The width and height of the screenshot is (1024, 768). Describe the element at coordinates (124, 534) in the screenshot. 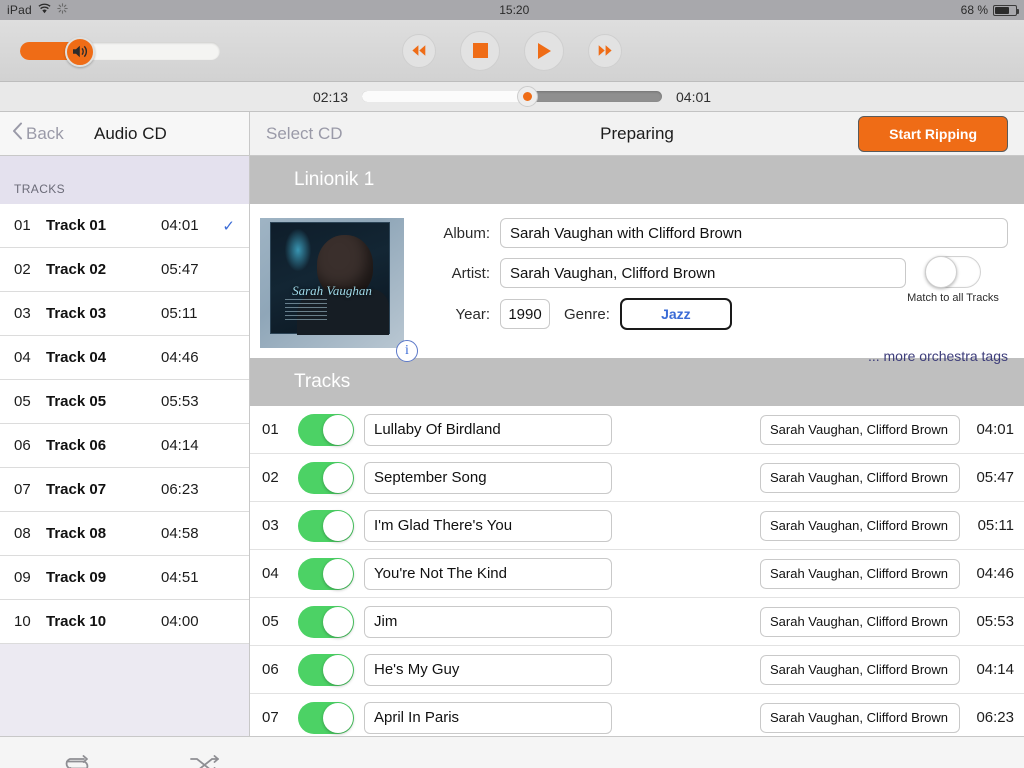

I see `sidebar-track-row: 08 Track 08 04:58` at that location.